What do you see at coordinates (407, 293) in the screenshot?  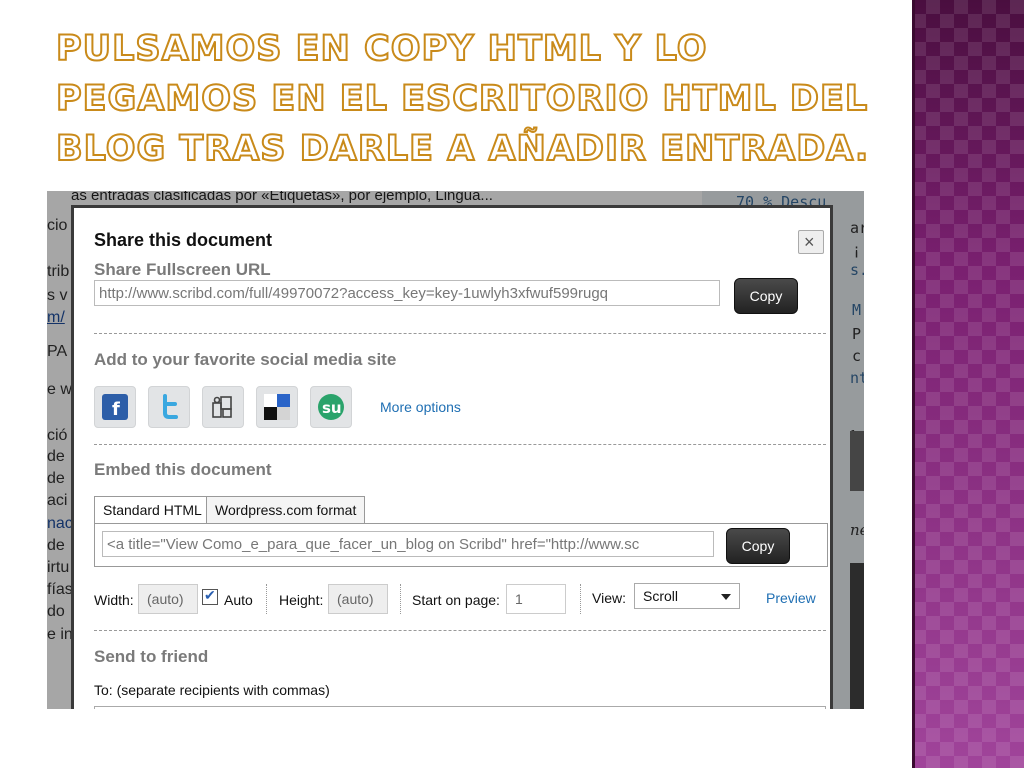 I see `fullscreen-url-input` at bounding box center [407, 293].